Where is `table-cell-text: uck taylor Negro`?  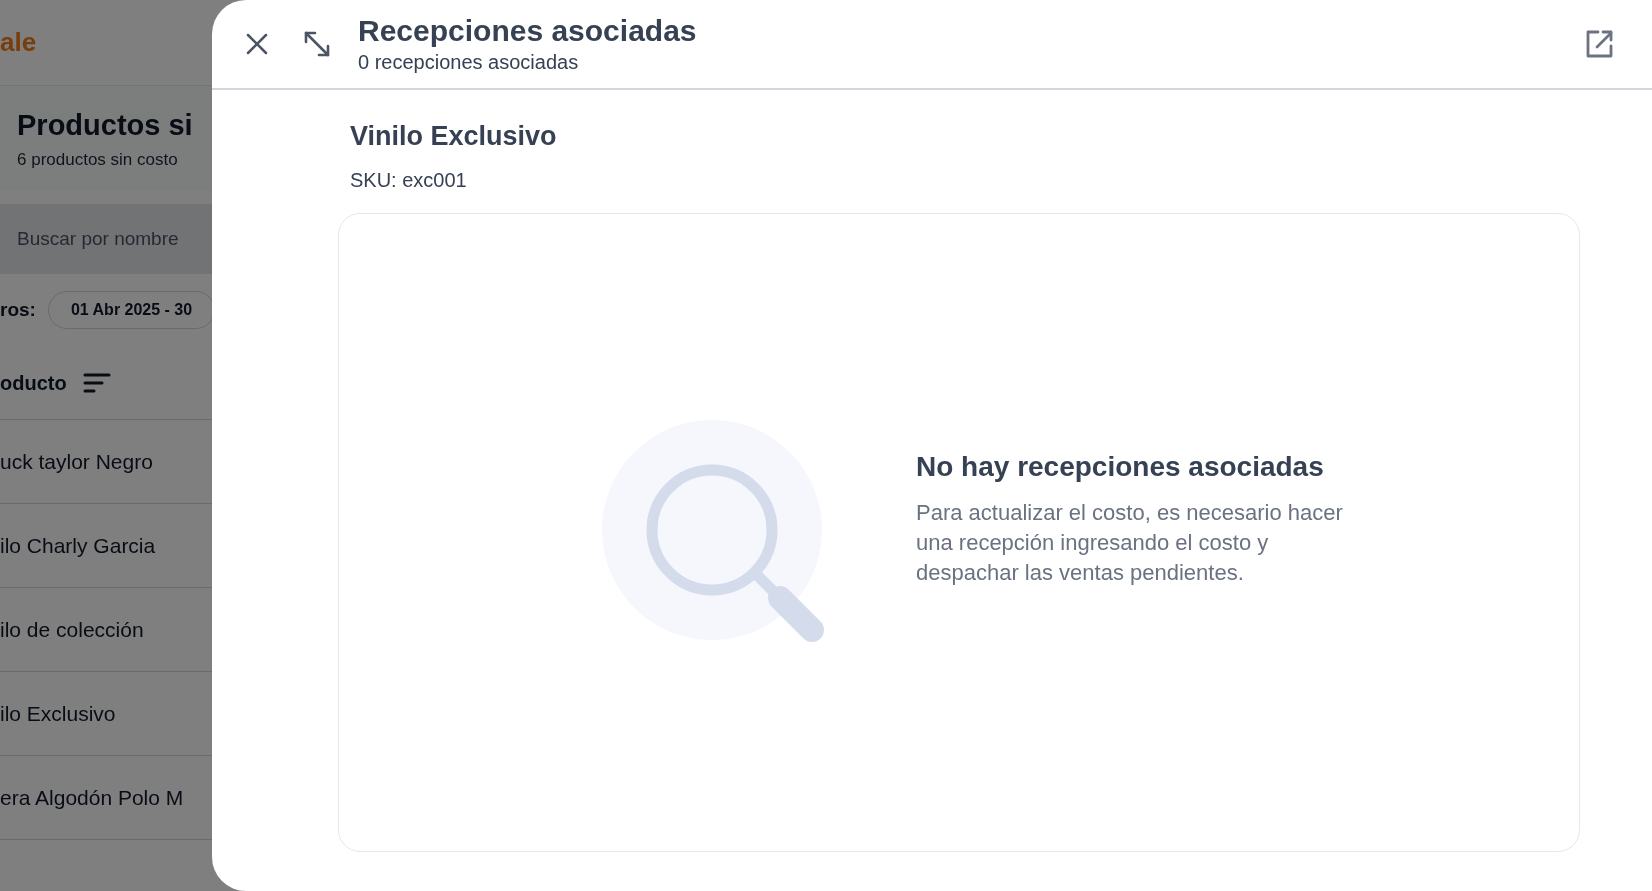 table-cell-text: uck taylor Negro is located at coordinates (76, 461).